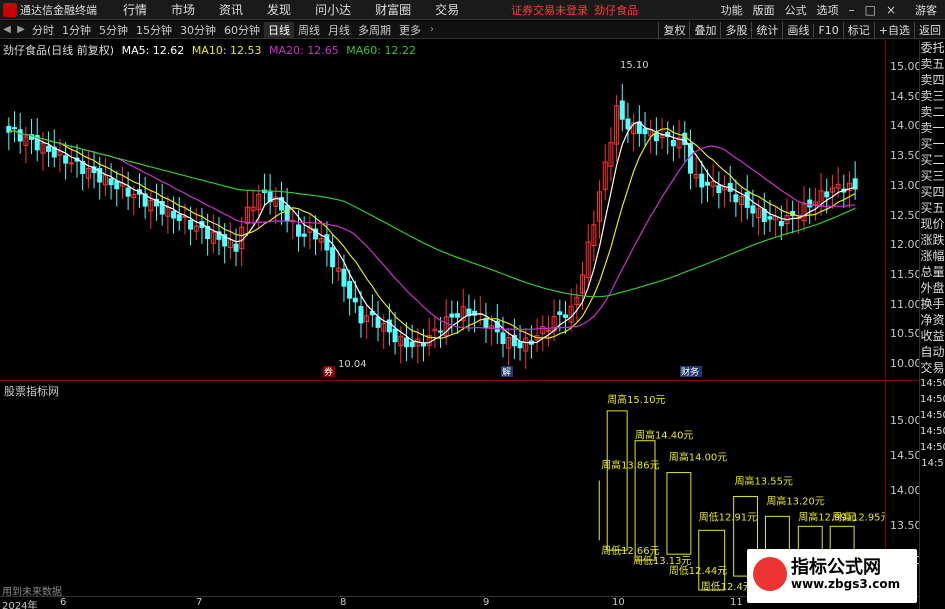 The height and width of the screenshot is (609, 945). What do you see at coordinates (891, 10) in the screenshot?
I see `close-icon: ×` at bounding box center [891, 10].